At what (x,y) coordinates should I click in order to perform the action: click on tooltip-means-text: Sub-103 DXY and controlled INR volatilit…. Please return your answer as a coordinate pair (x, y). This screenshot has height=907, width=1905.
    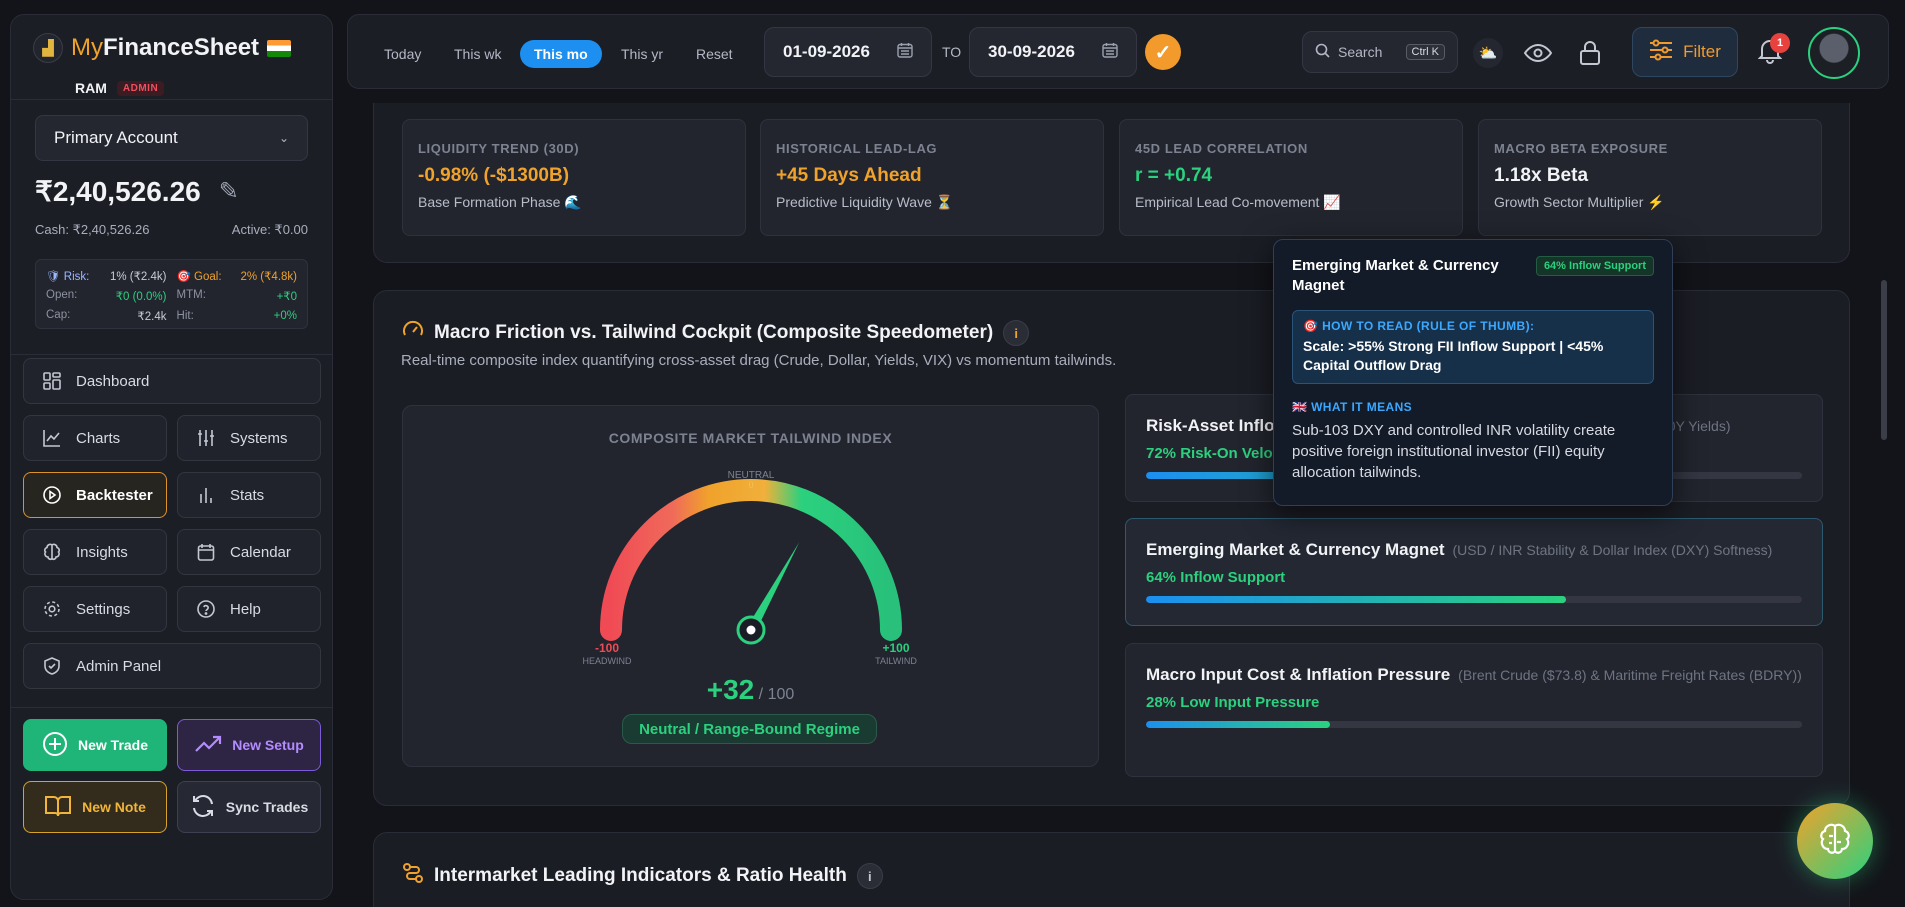
    Looking at the image, I should click on (1454, 451).